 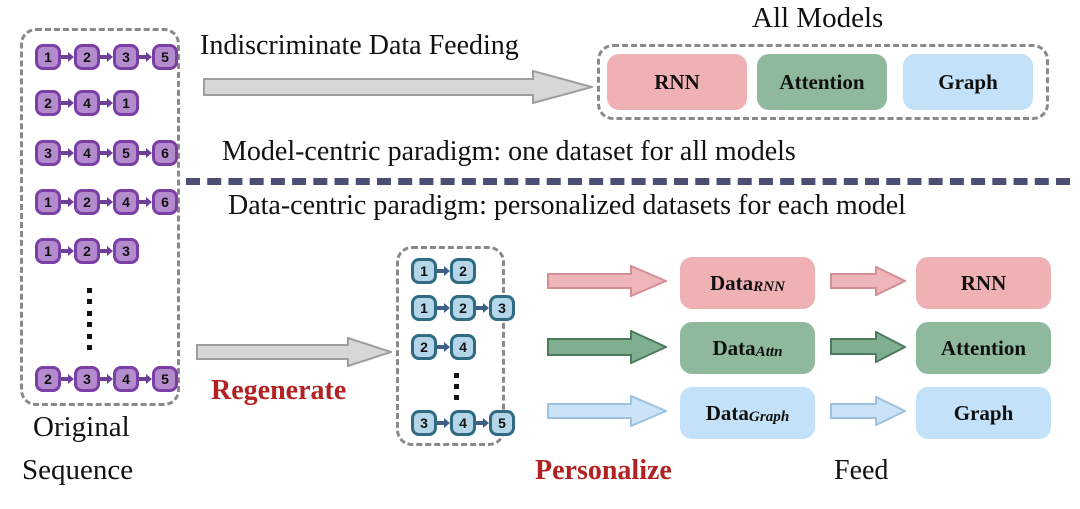 What do you see at coordinates (100, 217) in the screenshot?
I see `original-sequence-panel` at bounding box center [100, 217].